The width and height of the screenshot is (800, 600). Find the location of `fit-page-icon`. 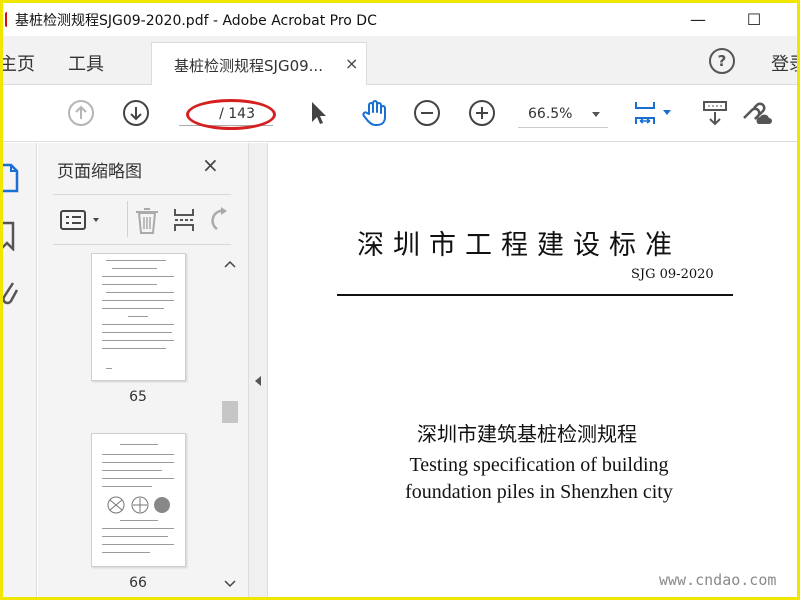

fit-page-icon is located at coordinates (653, 113).